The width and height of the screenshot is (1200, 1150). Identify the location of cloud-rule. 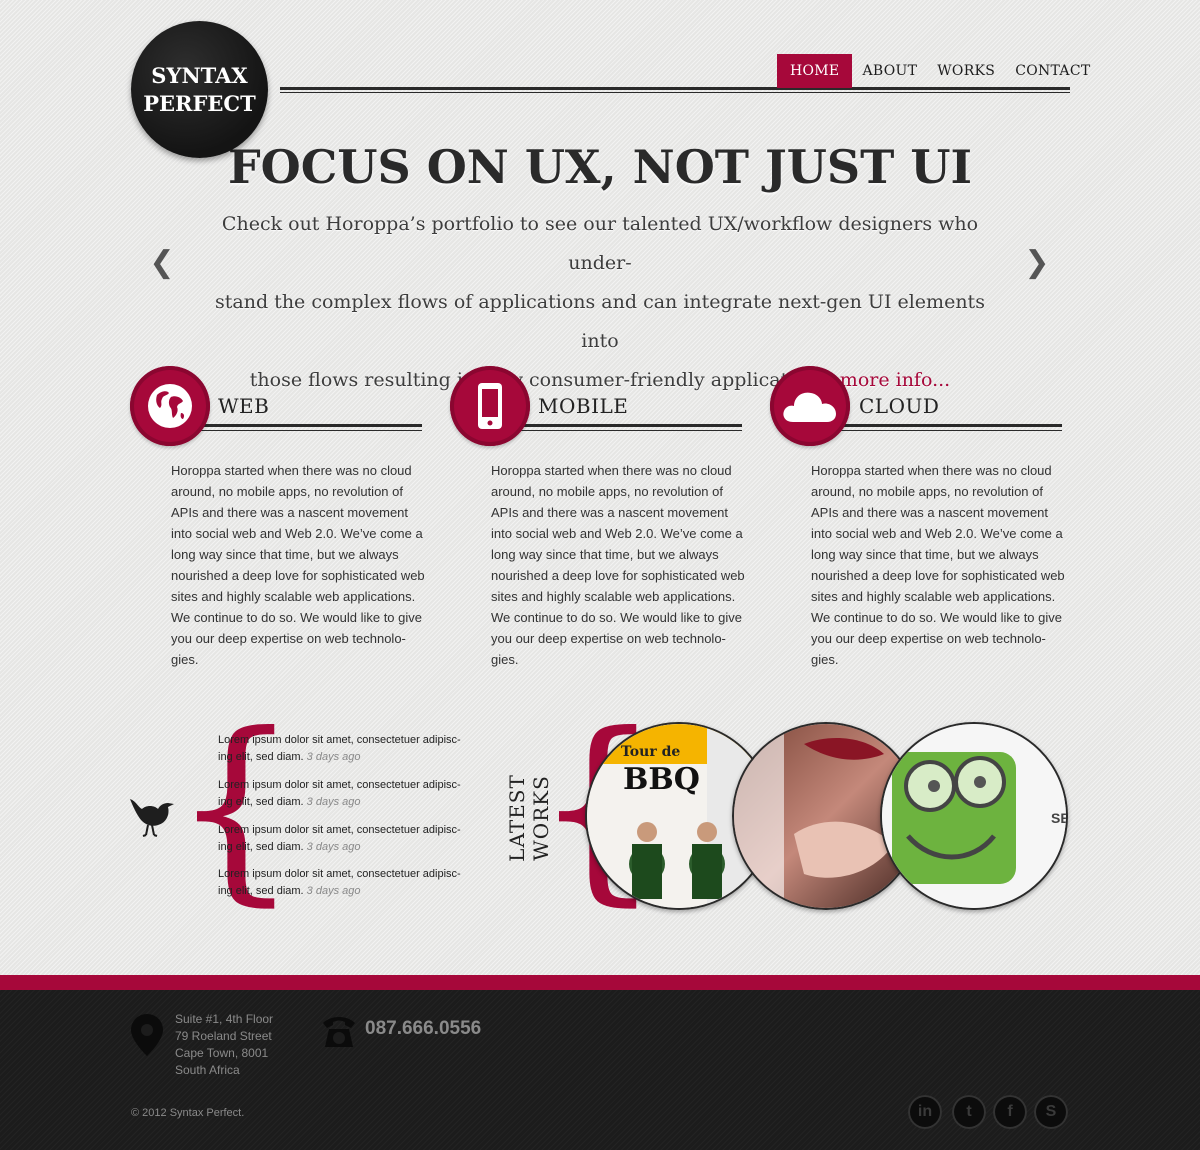
(951, 425).